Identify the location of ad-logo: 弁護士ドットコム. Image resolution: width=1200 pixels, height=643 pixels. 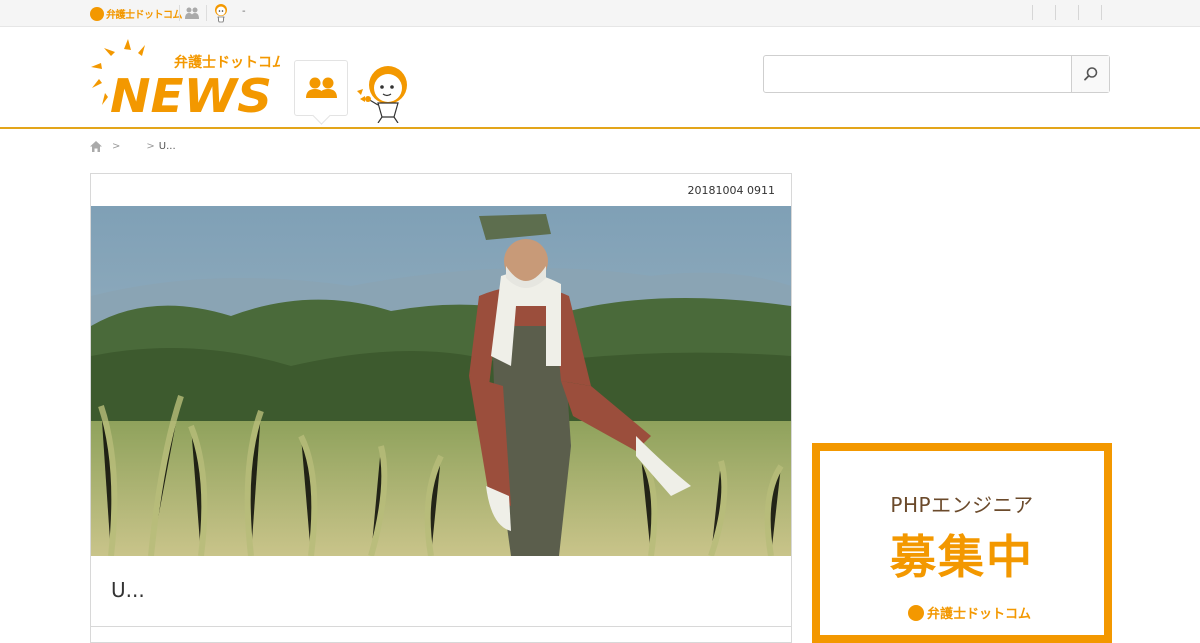
(969, 612).